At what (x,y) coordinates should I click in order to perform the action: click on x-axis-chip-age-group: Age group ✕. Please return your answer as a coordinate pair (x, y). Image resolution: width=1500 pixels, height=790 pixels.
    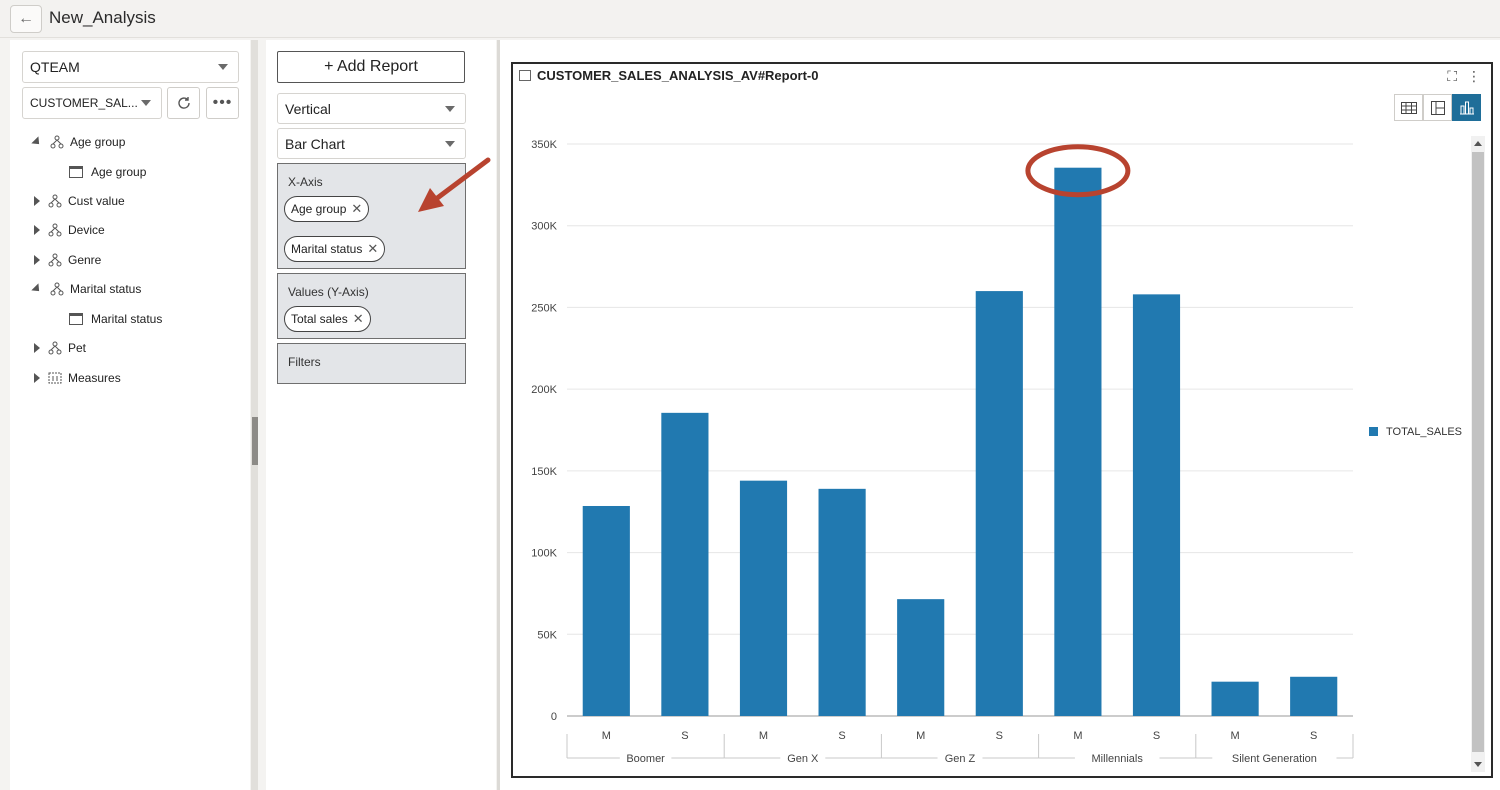
    Looking at the image, I should click on (327, 209).